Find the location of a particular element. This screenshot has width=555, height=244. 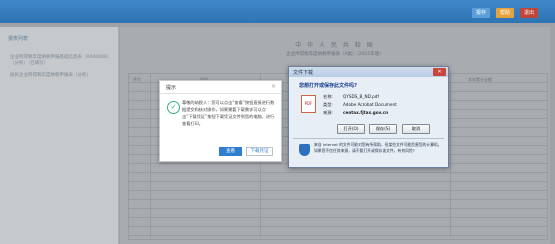

report-subtitle: 企业所得税年度纳税申报表（A类）（2015年版） is located at coordinates (335, 54).